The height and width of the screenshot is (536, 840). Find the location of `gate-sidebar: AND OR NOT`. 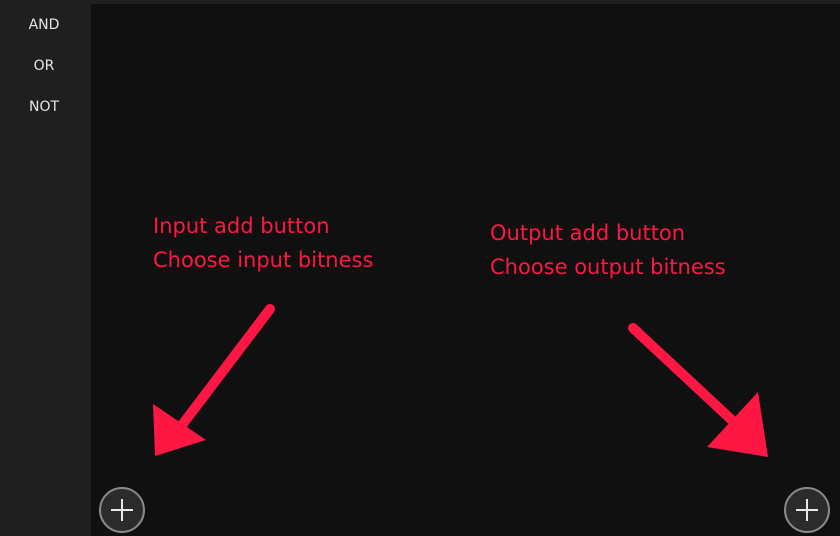

gate-sidebar: AND OR NOT is located at coordinates (45, 268).